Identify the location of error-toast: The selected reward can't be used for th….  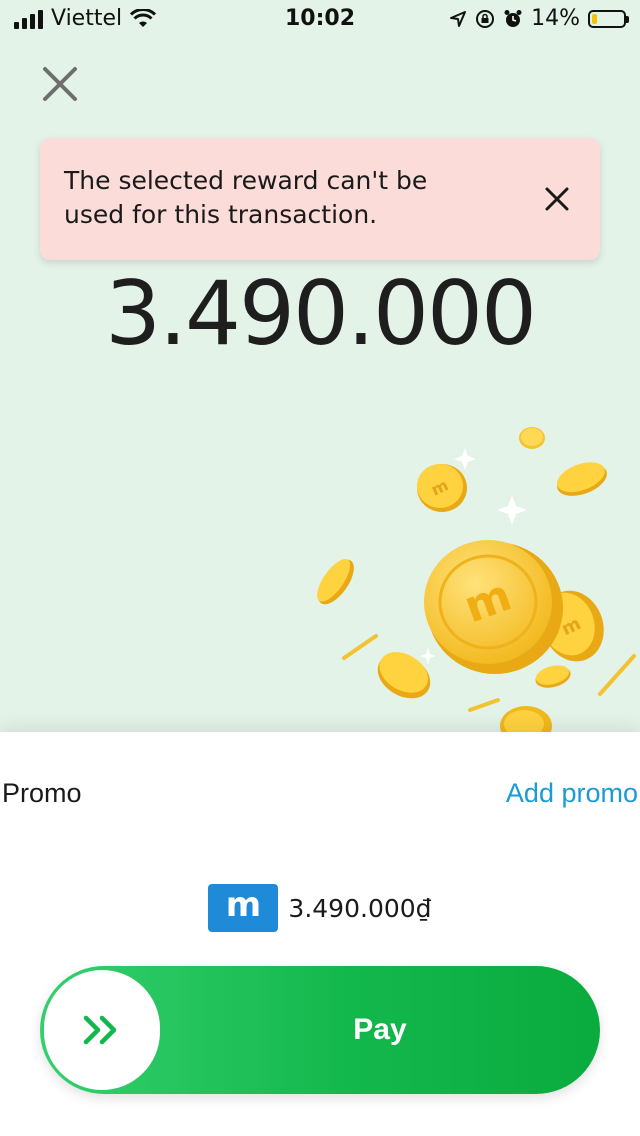
(320, 199).